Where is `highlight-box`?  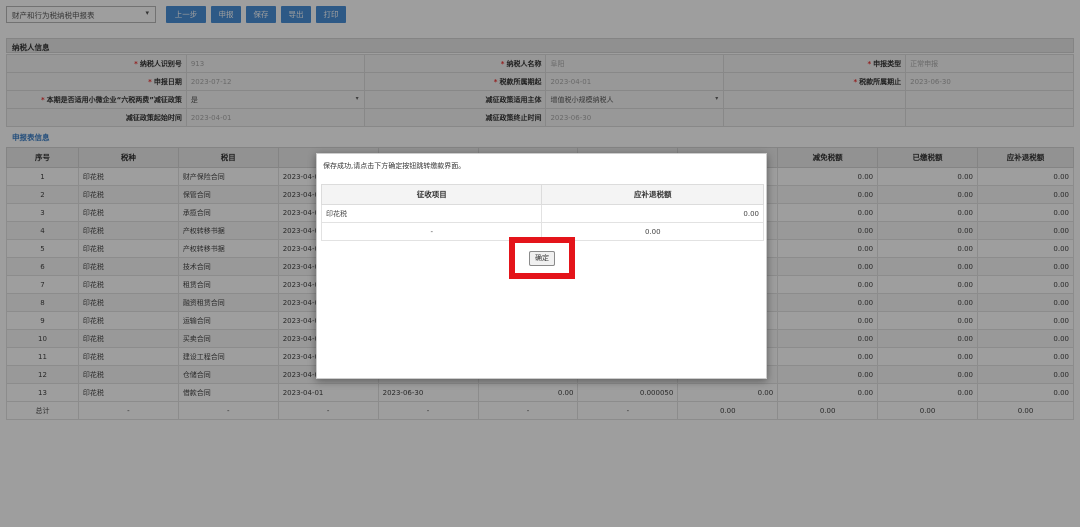 highlight-box is located at coordinates (542, 258).